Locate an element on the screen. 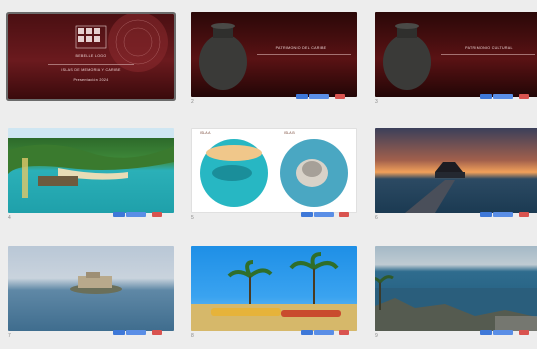 The image size is (537, 349). rocky-coast-image is located at coordinates (456, 303).